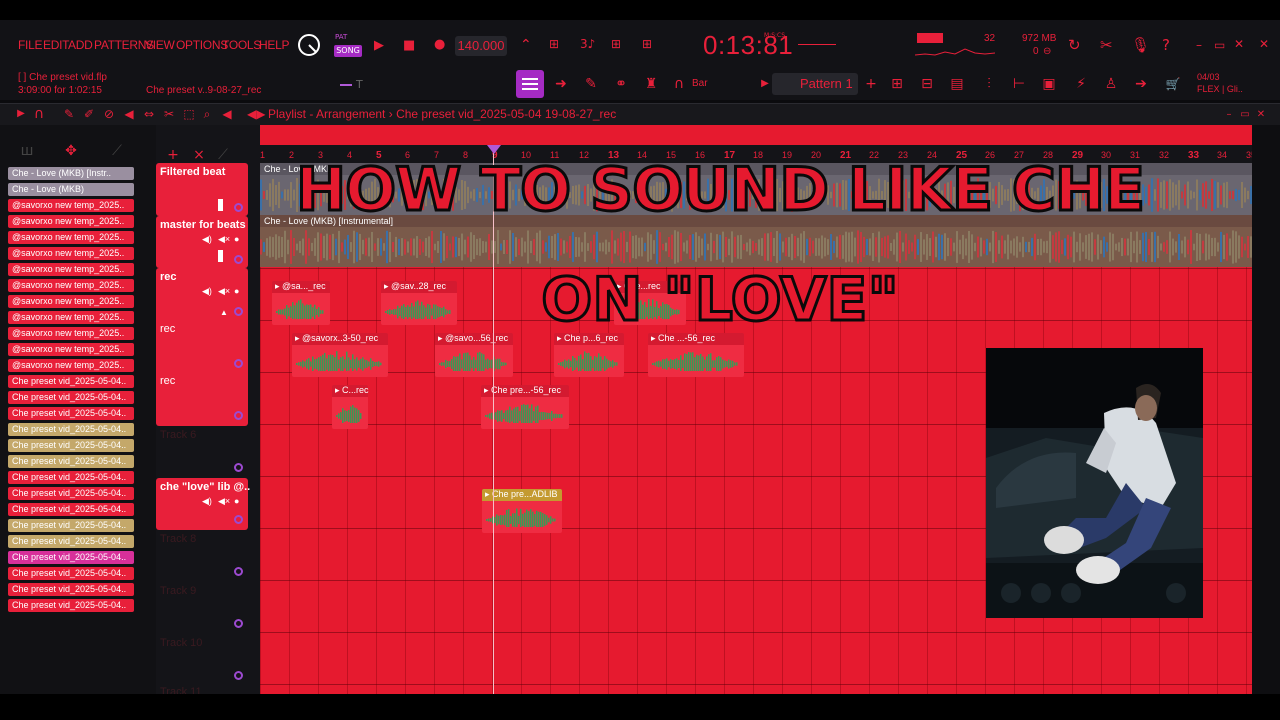  What do you see at coordinates (1106, 45) in the screenshot?
I see `scissors-icon: ✂` at bounding box center [1106, 45].